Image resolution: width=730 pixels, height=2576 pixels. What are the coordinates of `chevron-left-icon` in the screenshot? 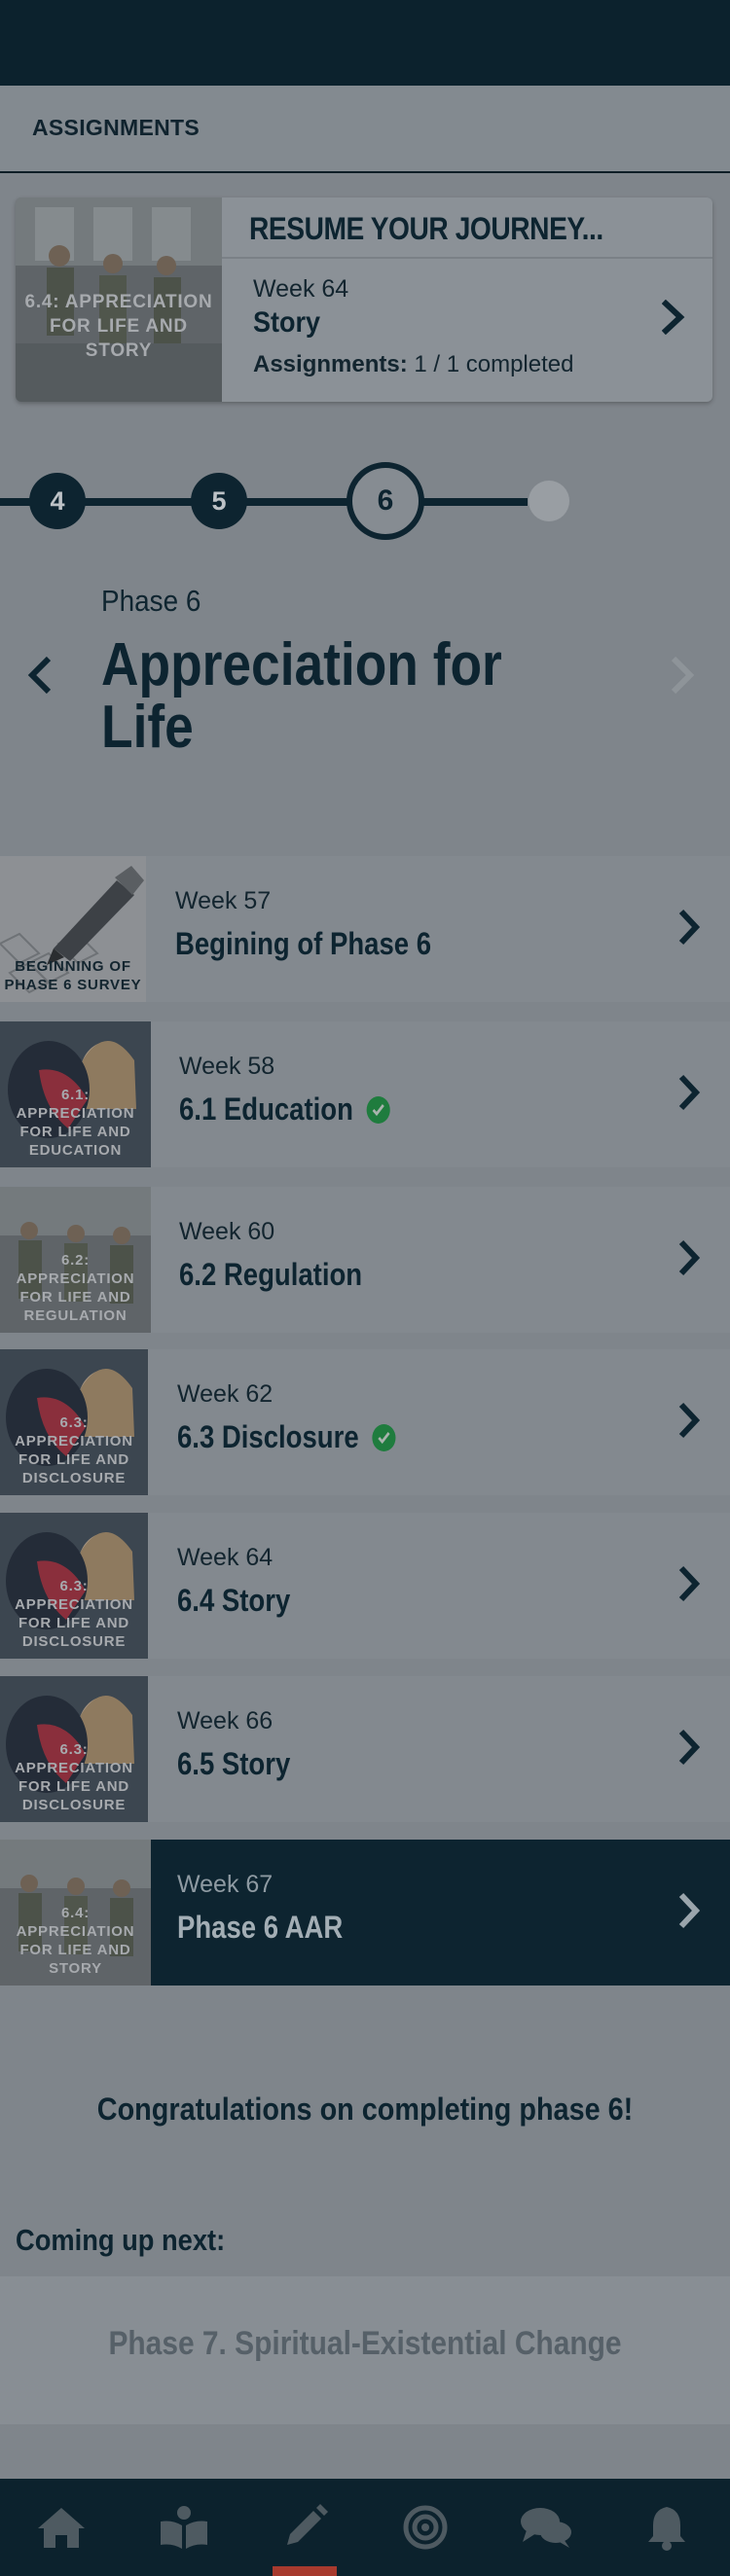 It's located at (40, 677).